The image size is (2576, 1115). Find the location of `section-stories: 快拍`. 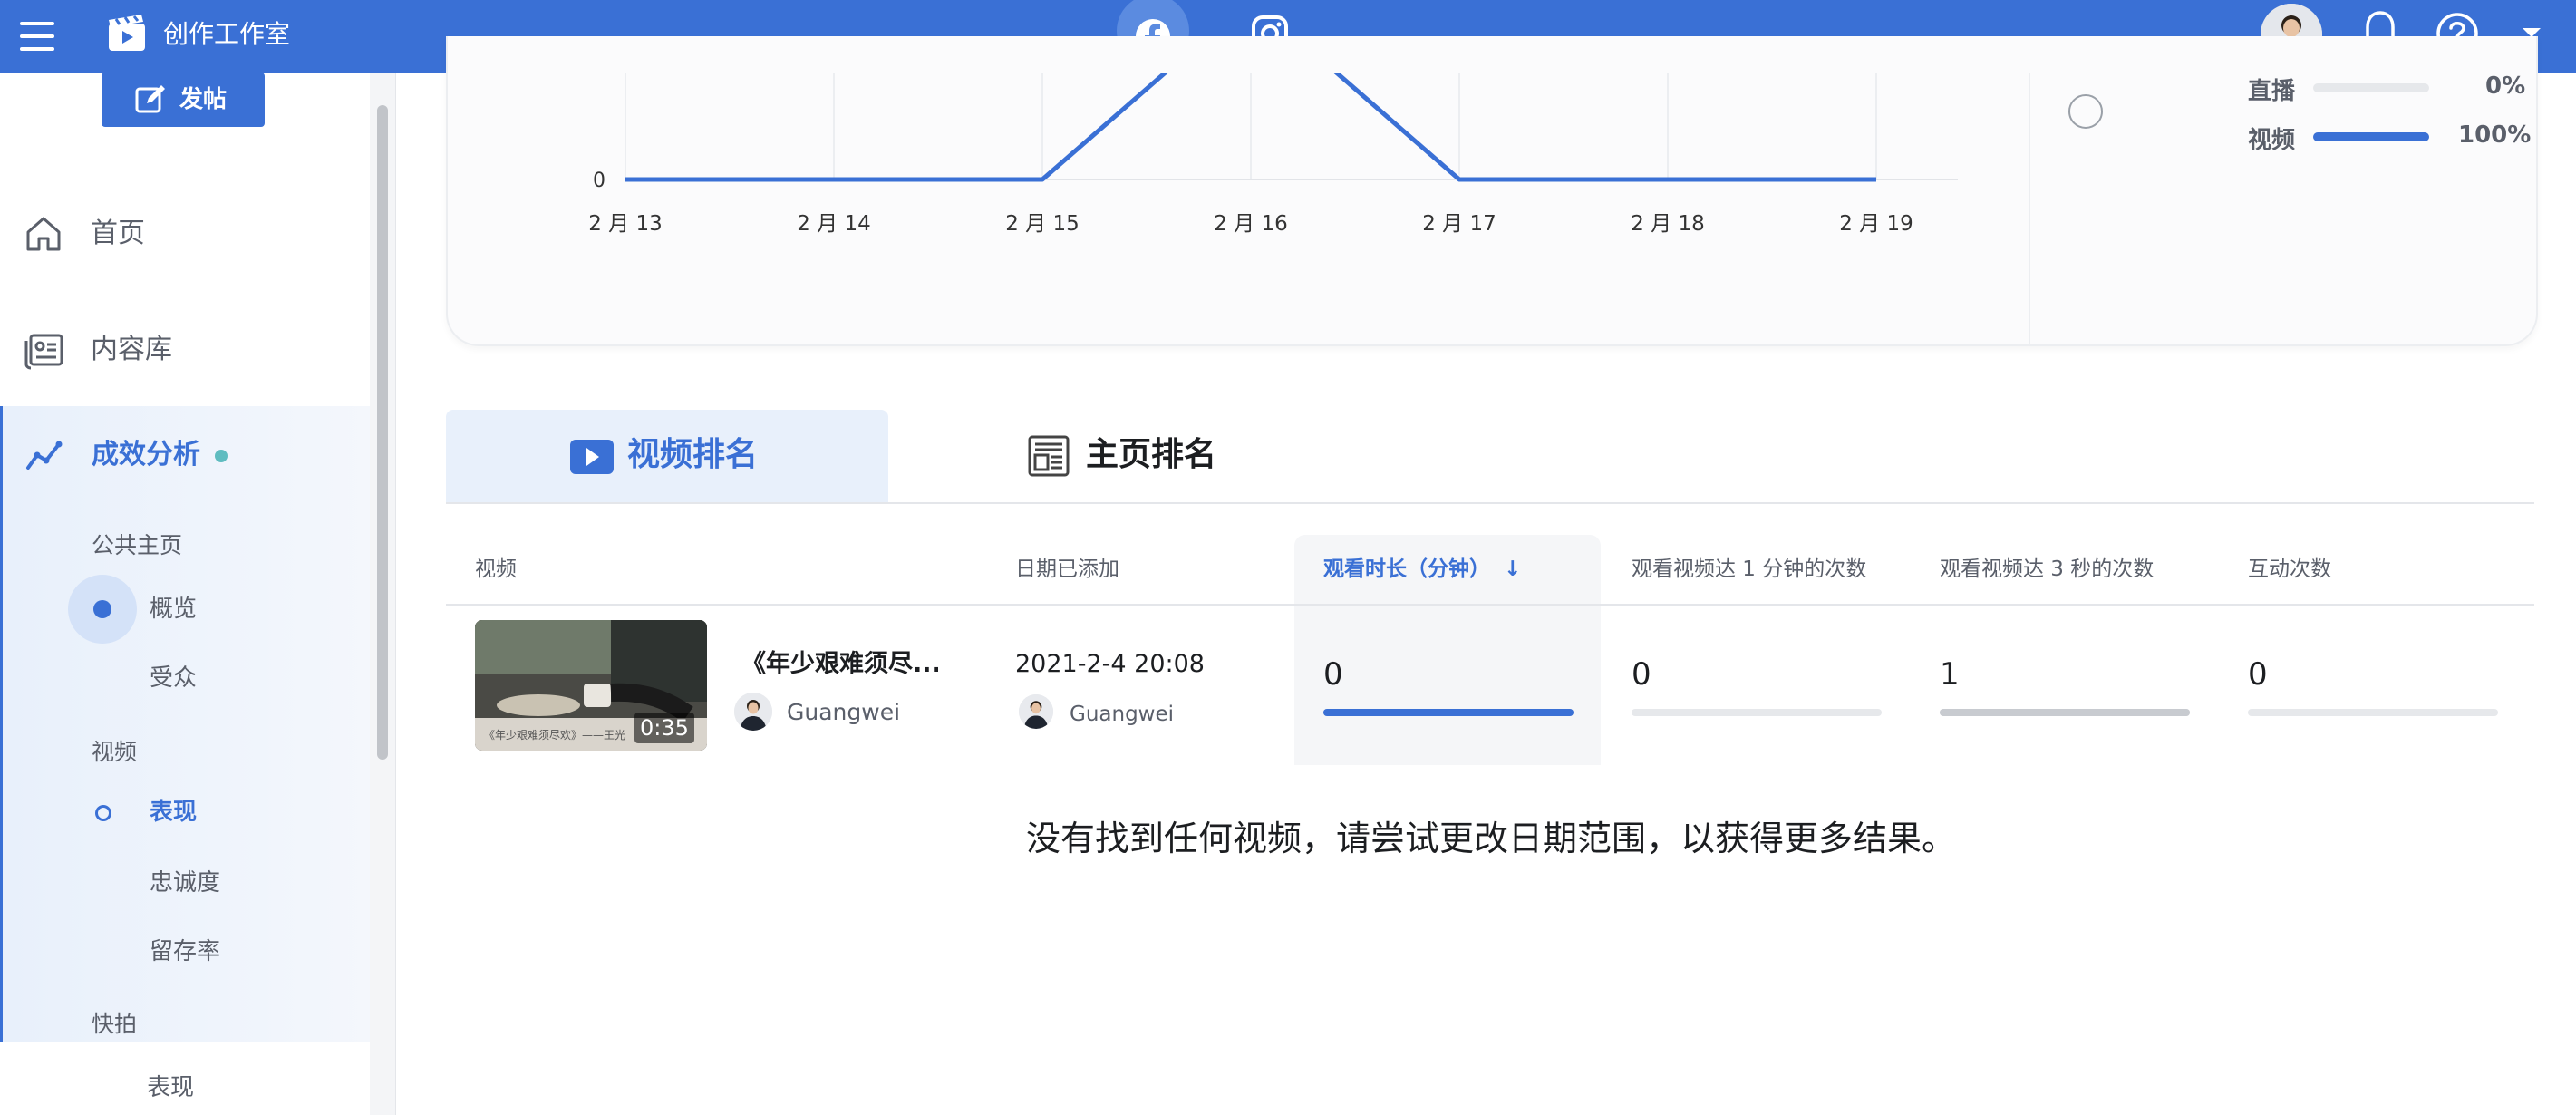

section-stories: 快拍 is located at coordinates (115, 1024).